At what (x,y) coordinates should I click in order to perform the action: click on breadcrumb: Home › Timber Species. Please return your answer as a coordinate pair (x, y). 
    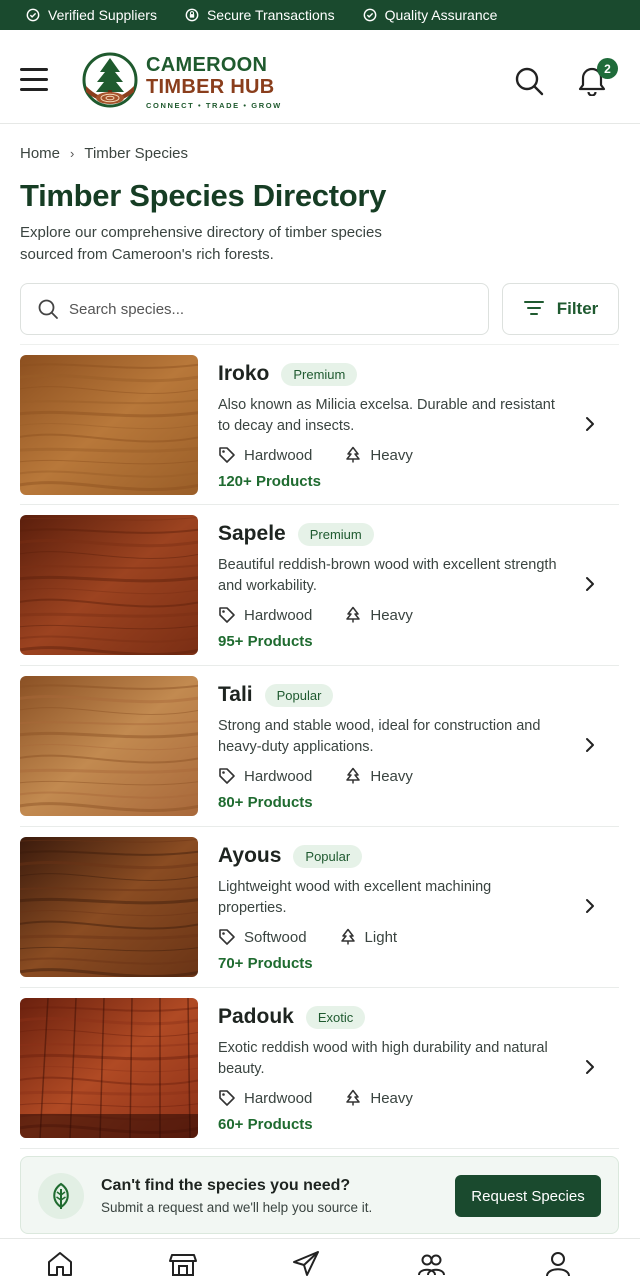
    Looking at the image, I should click on (104, 153).